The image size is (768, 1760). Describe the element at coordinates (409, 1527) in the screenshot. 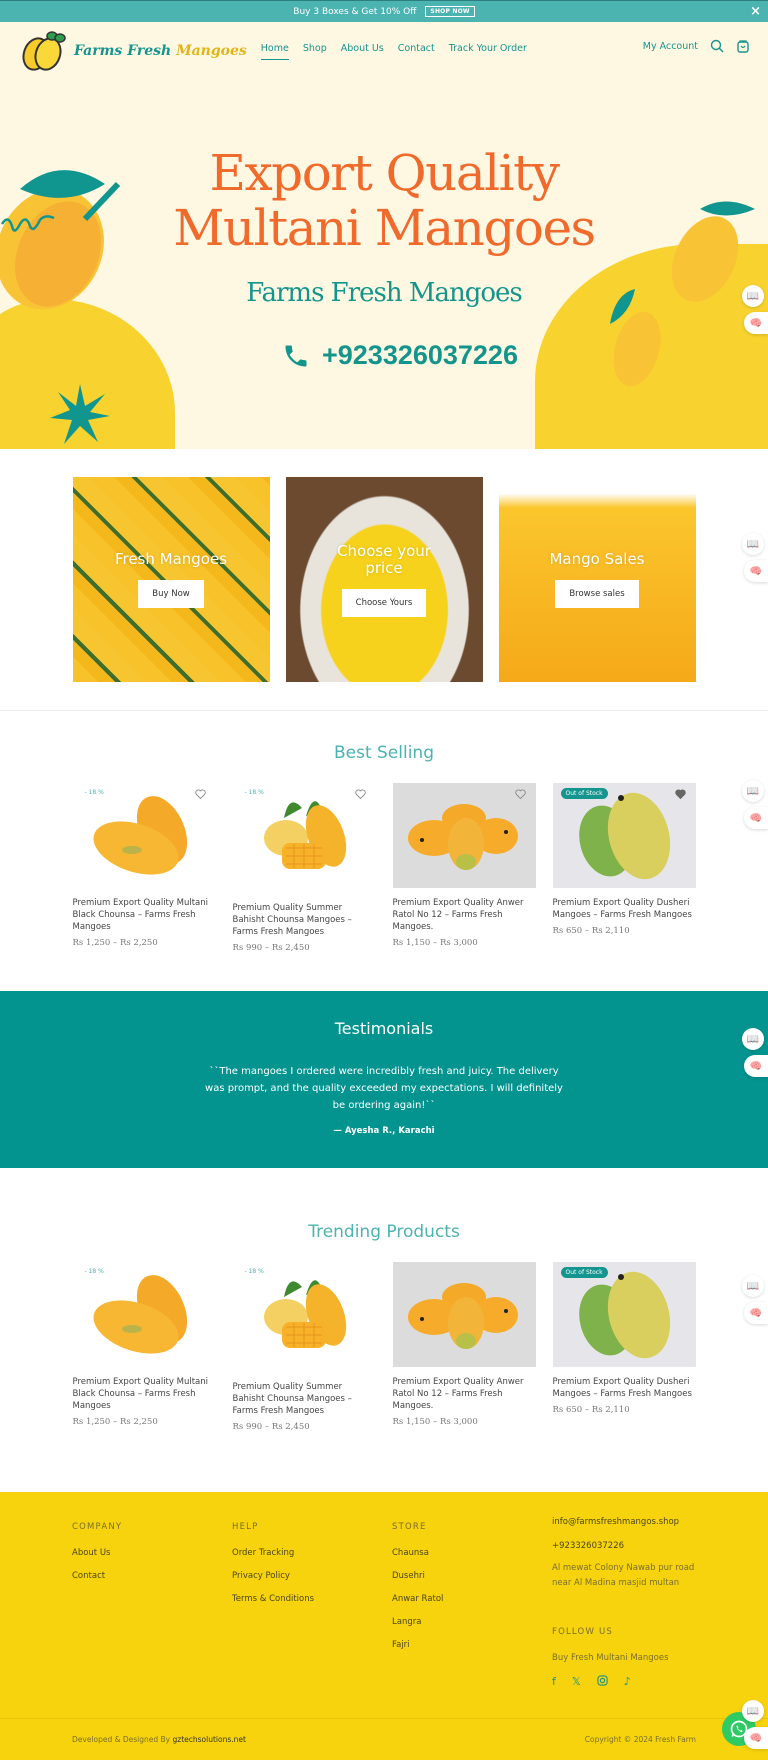

I see `footer-heading: STORE` at that location.